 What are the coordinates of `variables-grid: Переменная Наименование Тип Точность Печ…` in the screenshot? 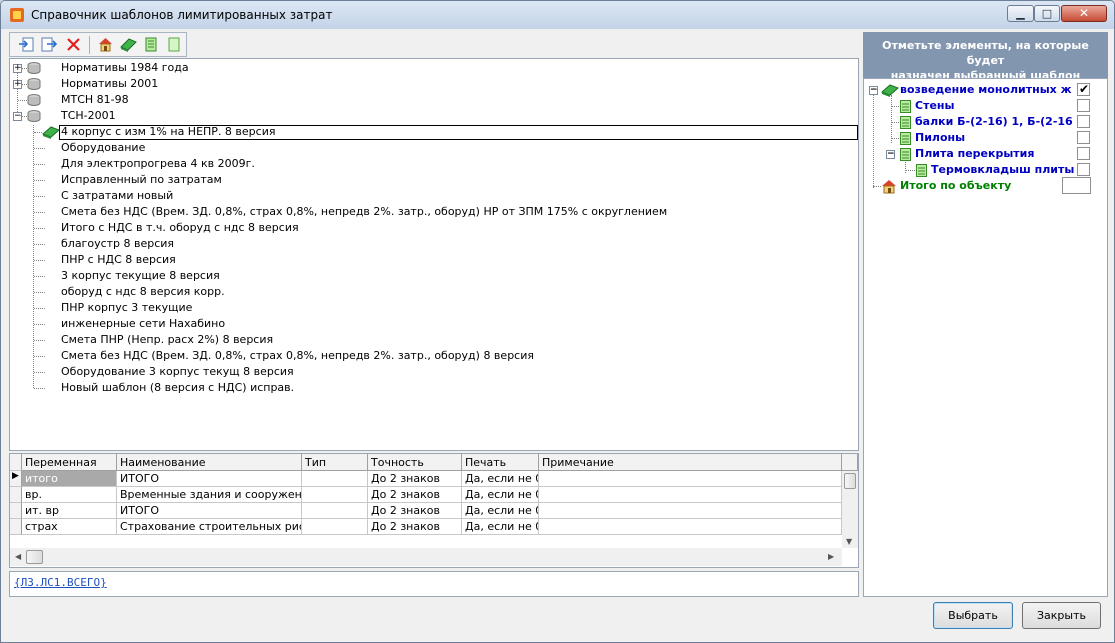 It's located at (434, 510).